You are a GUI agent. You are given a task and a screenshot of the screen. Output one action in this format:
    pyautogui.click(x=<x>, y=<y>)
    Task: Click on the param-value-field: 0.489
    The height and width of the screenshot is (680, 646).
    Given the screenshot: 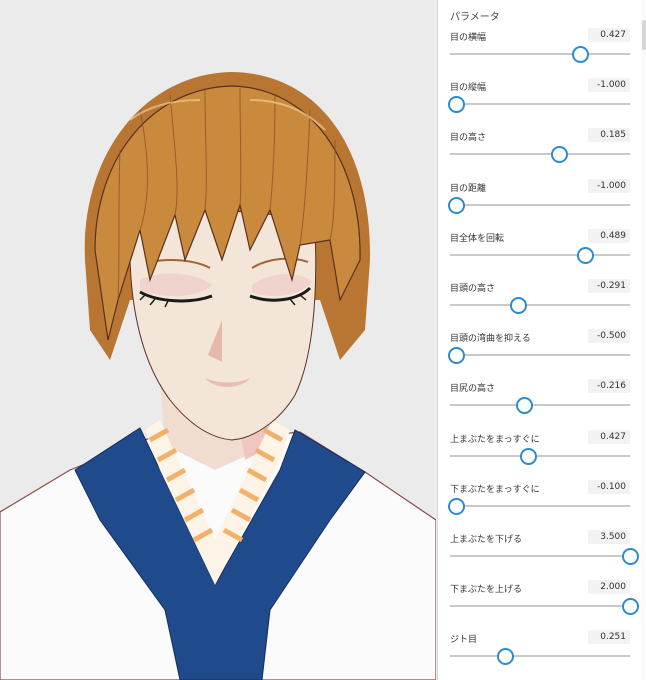 What is the action you would take?
    pyautogui.click(x=609, y=235)
    